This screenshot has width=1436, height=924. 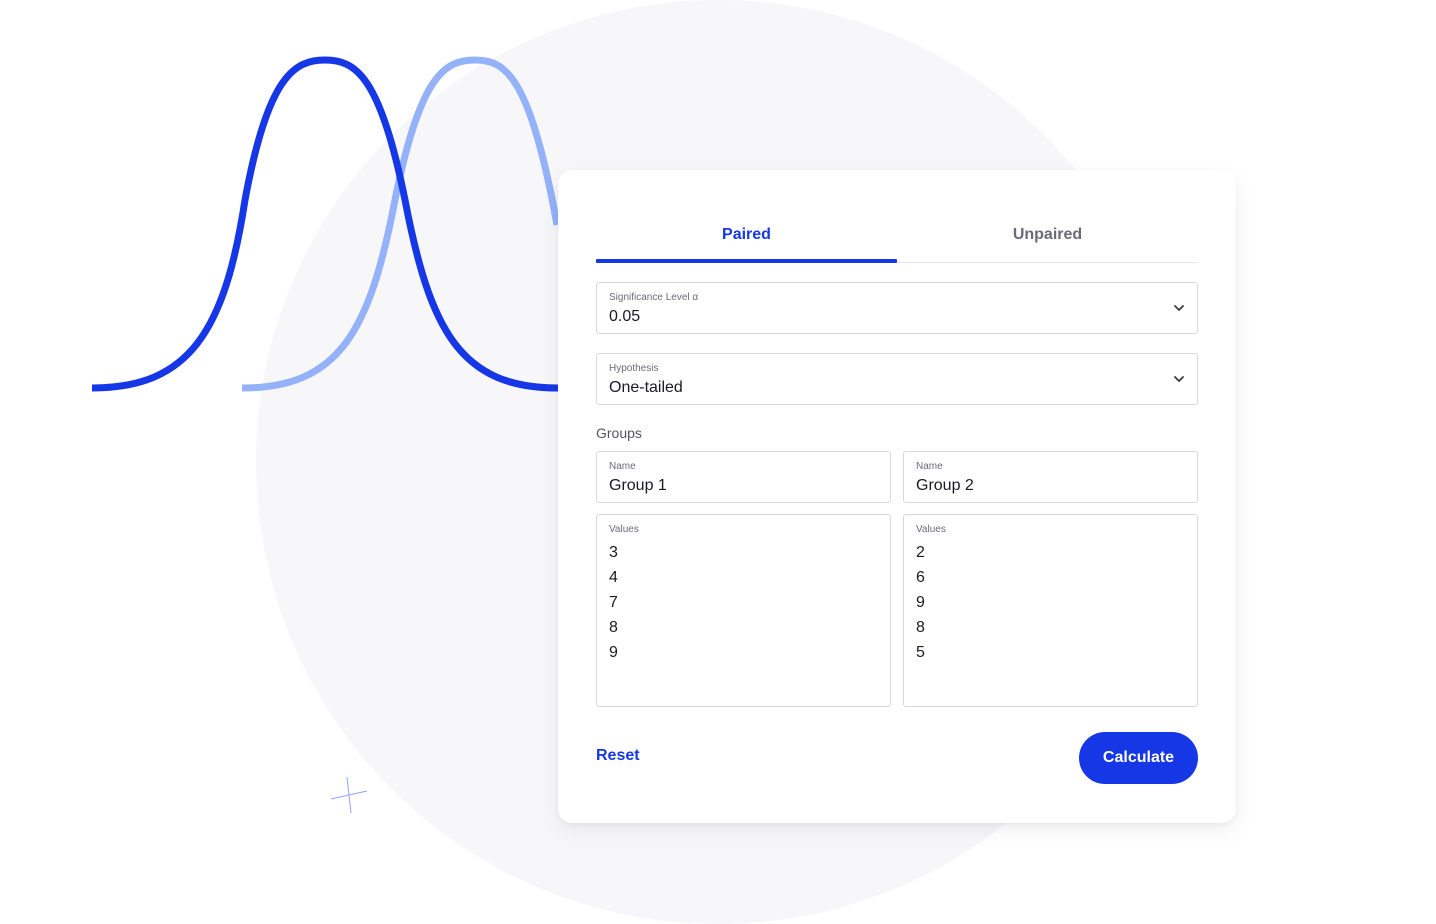 I want to click on tab-unpaired-label: Unpaired, so click(x=1047, y=234).